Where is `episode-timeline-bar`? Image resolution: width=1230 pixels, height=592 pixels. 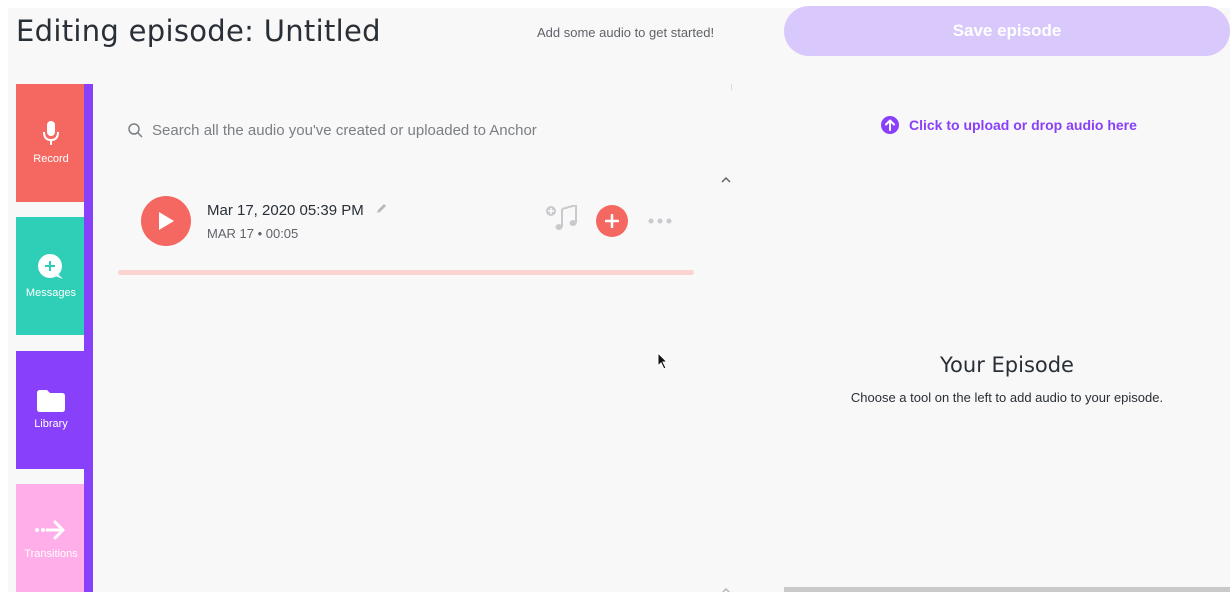 episode-timeline-bar is located at coordinates (1007, 589).